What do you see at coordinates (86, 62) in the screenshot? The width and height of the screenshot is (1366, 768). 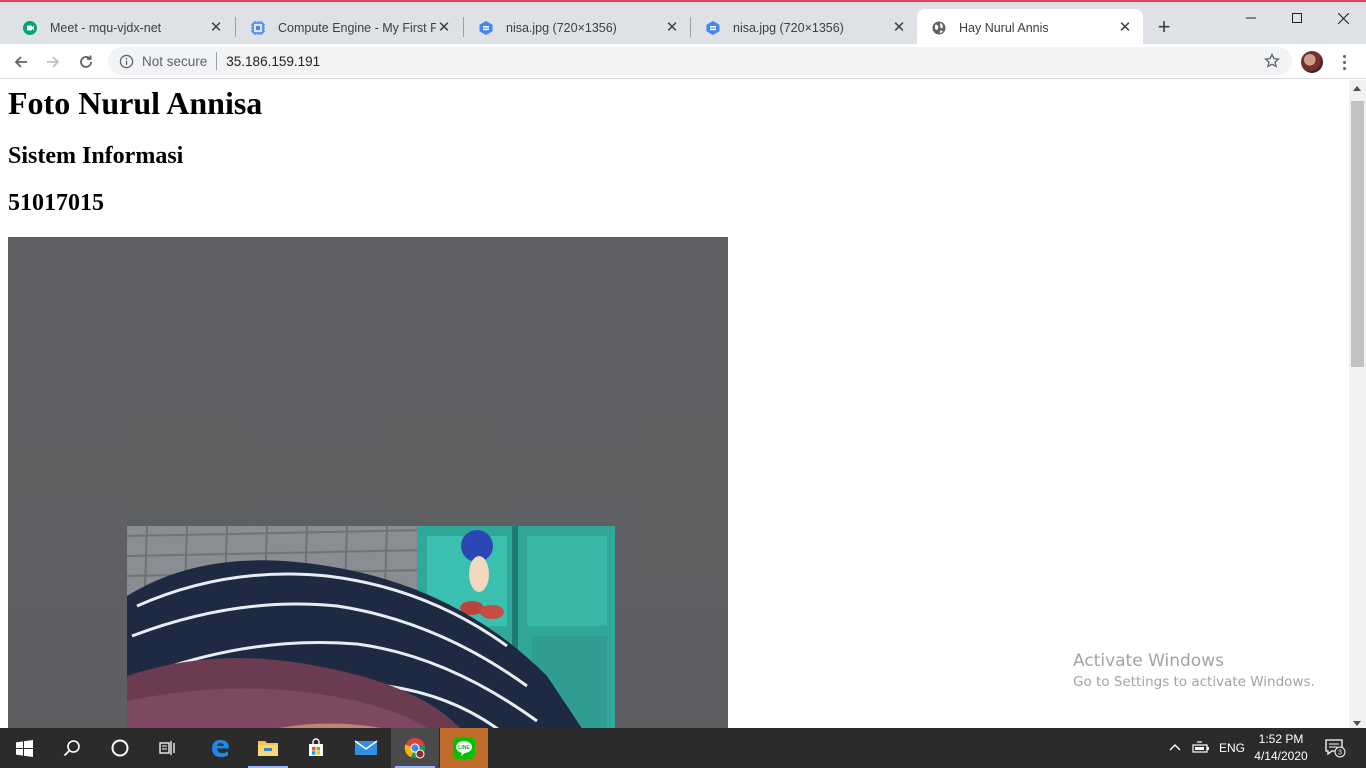 I see `reload-icon` at bounding box center [86, 62].